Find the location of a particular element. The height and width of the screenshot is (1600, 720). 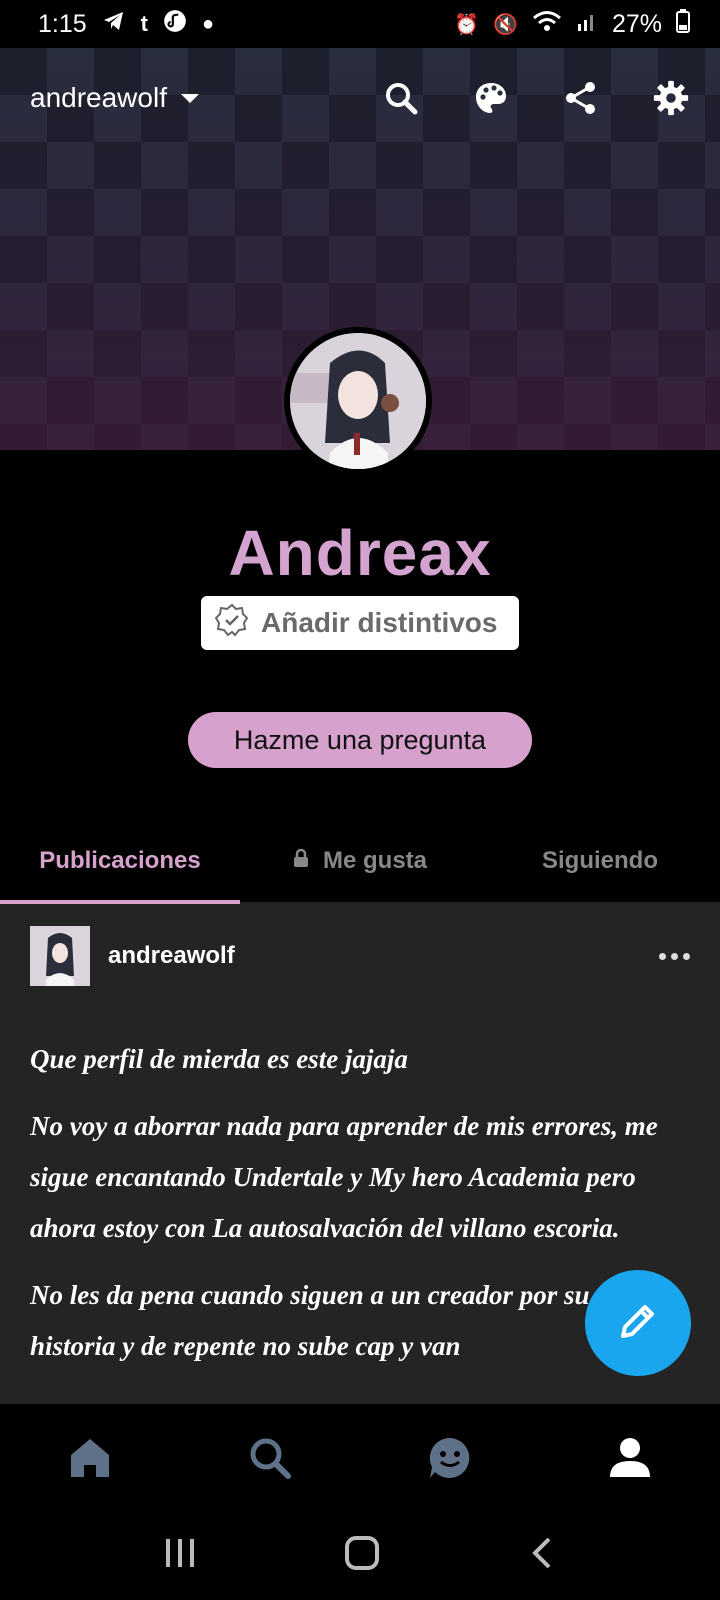

tab-publicaciones: Publicaciones is located at coordinates (120, 862).